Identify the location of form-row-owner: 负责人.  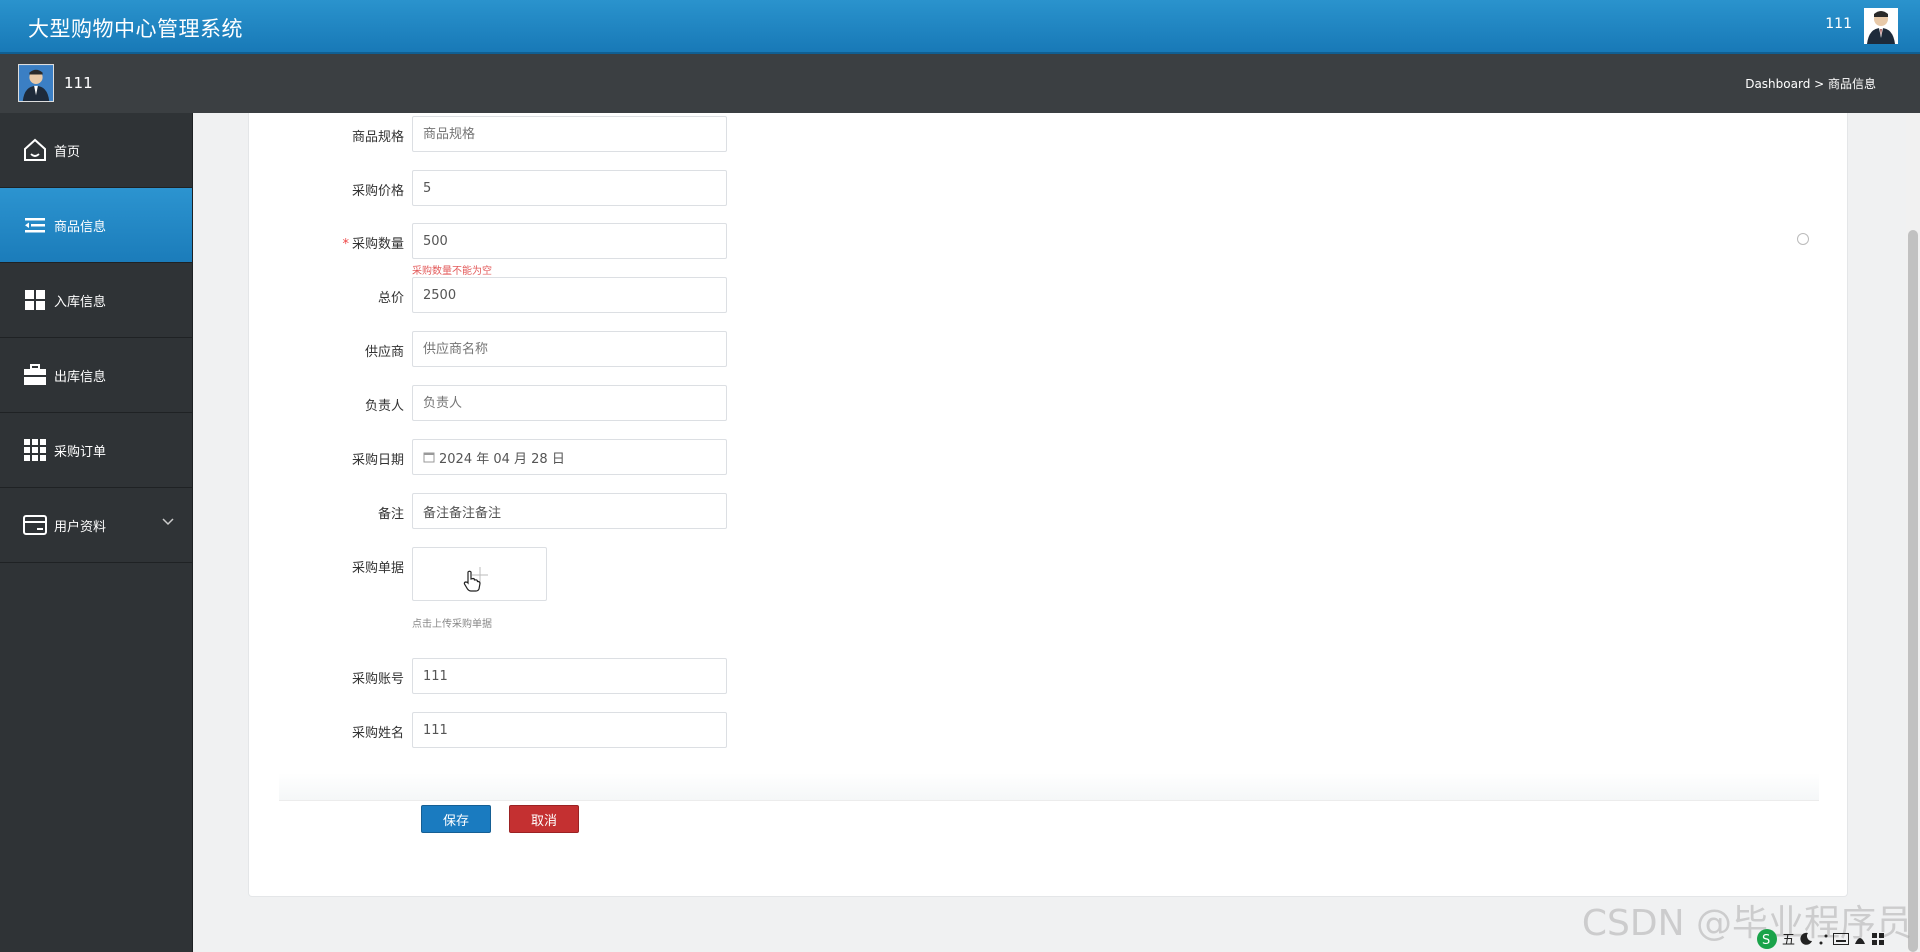
(649, 403).